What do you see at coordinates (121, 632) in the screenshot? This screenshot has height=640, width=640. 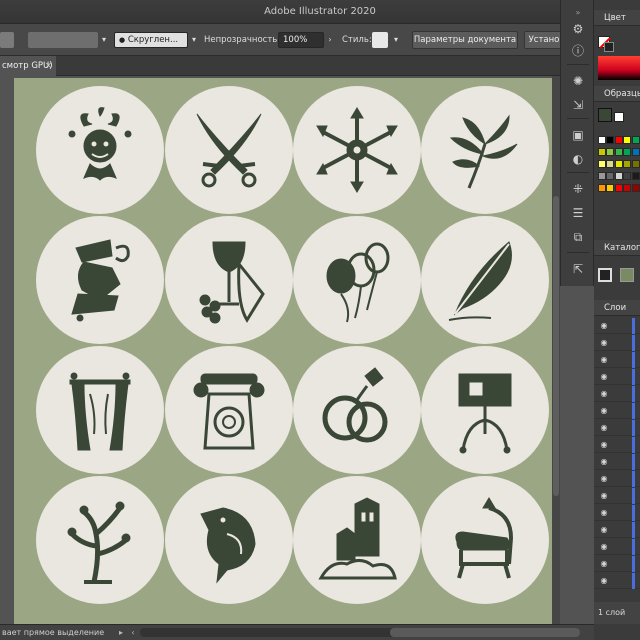 I see `play-icon: ▸` at bounding box center [121, 632].